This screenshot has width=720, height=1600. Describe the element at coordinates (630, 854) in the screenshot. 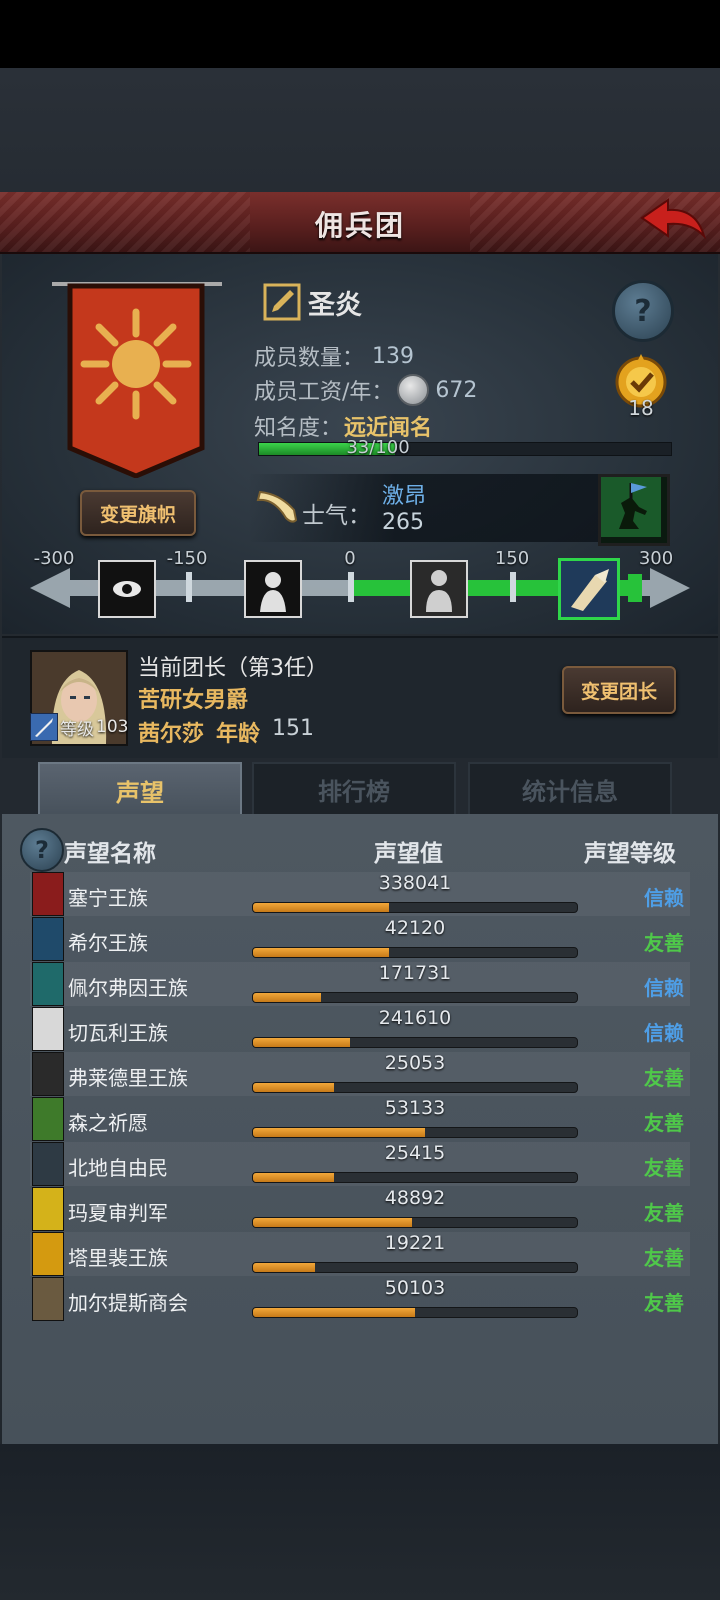

I see `header-reputation-level: 声望等级` at that location.